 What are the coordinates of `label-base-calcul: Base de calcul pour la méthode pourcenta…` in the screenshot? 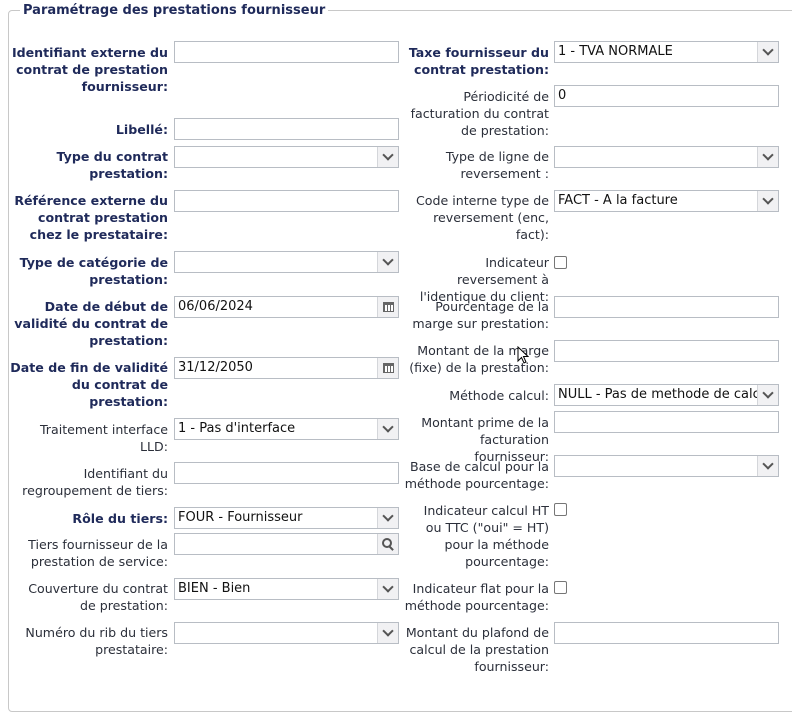 It's located at (476, 475).